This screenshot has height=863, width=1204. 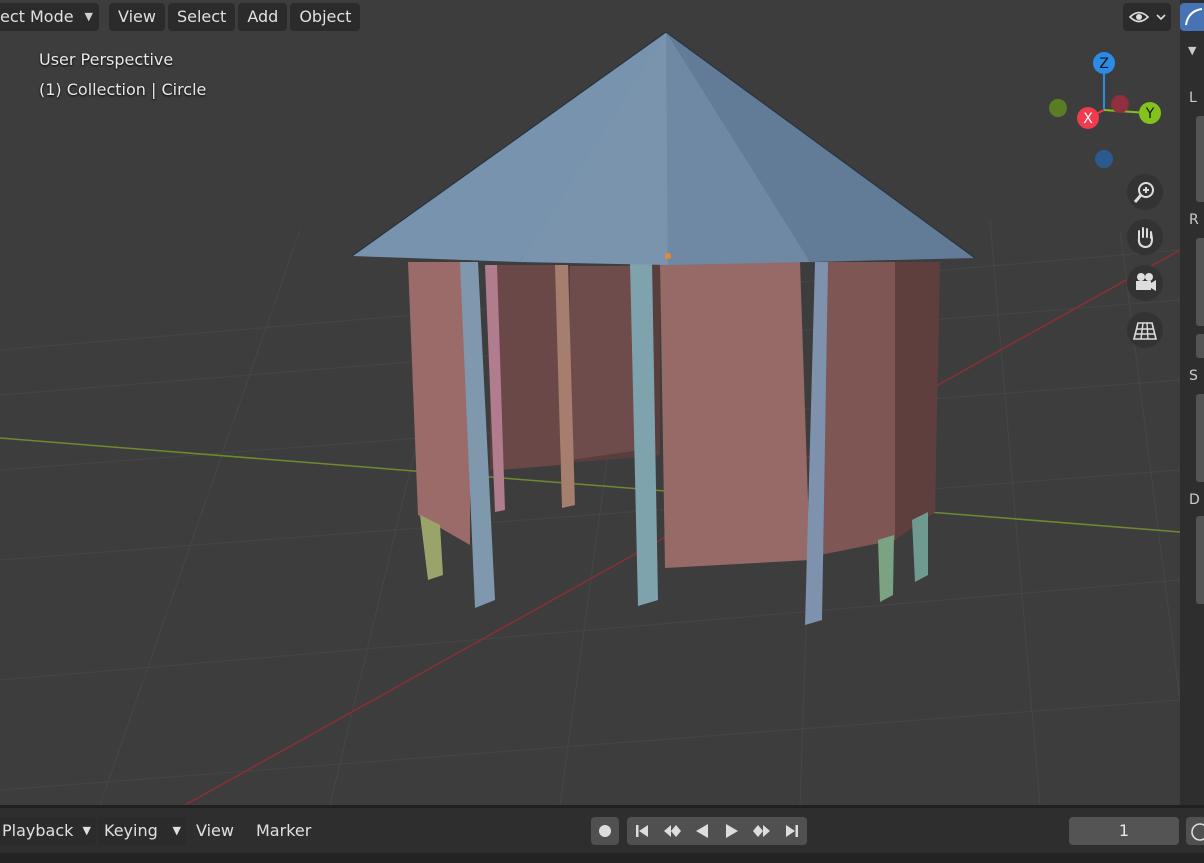 What do you see at coordinates (1192, 402) in the screenshot?
I see `properties-sidebar: ▼ L R S D` at bounding box center [1192, 402].